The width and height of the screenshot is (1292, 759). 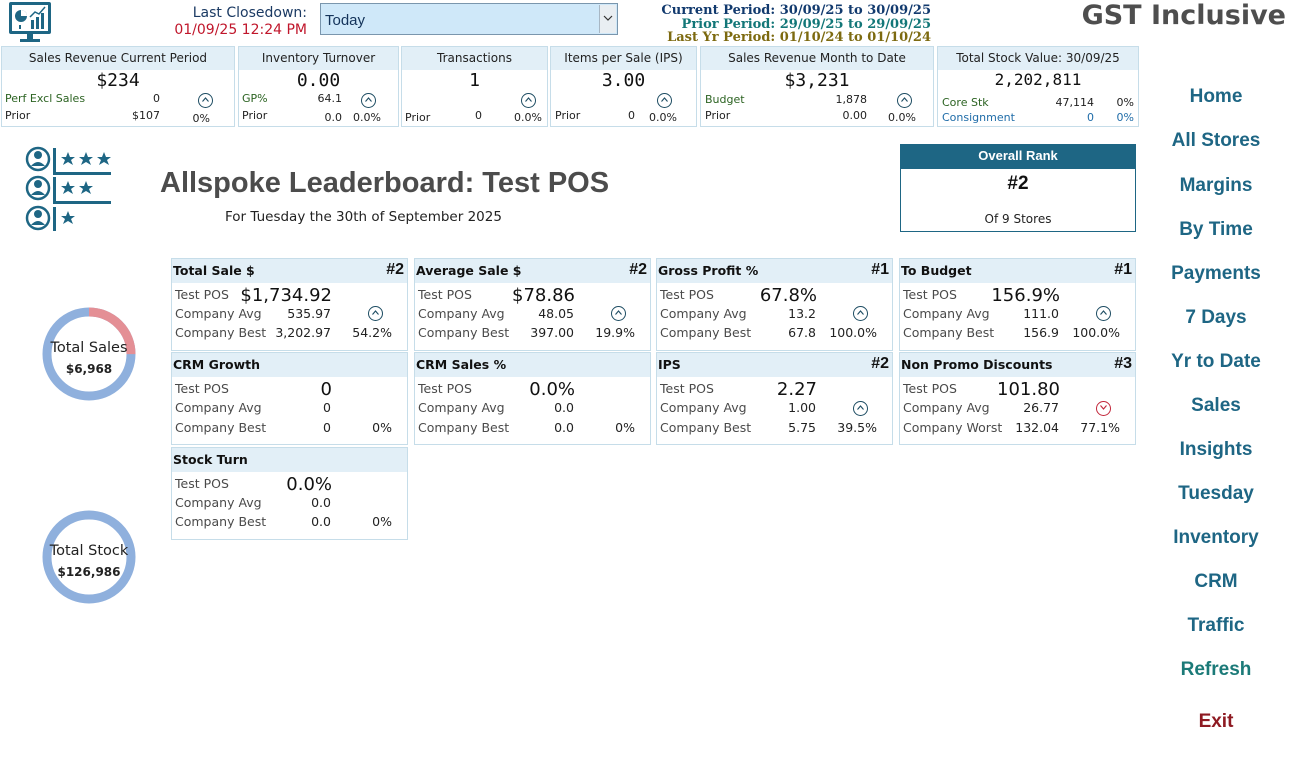 I want to click on nav-margins: Margins, so click(x=1216, y=186).